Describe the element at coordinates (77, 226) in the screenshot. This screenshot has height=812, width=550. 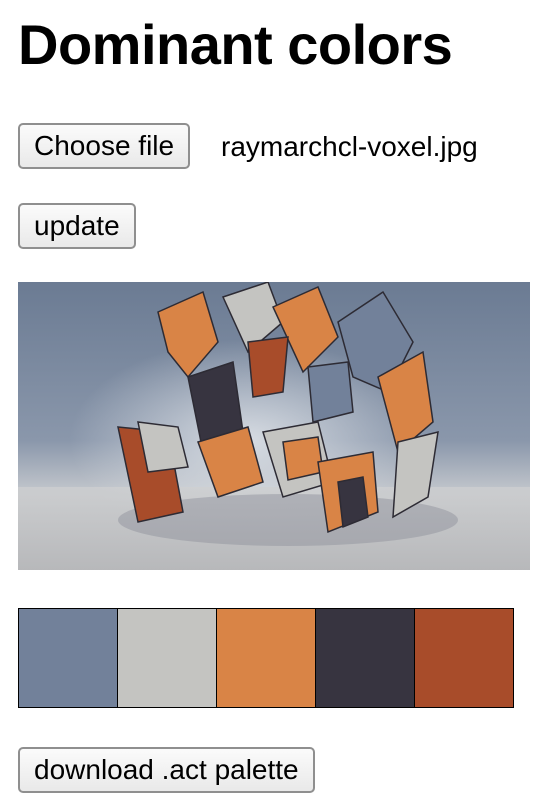
I see `update-button: update` at that location.